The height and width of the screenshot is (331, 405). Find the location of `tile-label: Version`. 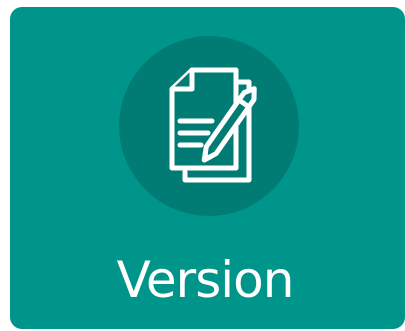

tile-label: Version is located at coordinates (205, 280).